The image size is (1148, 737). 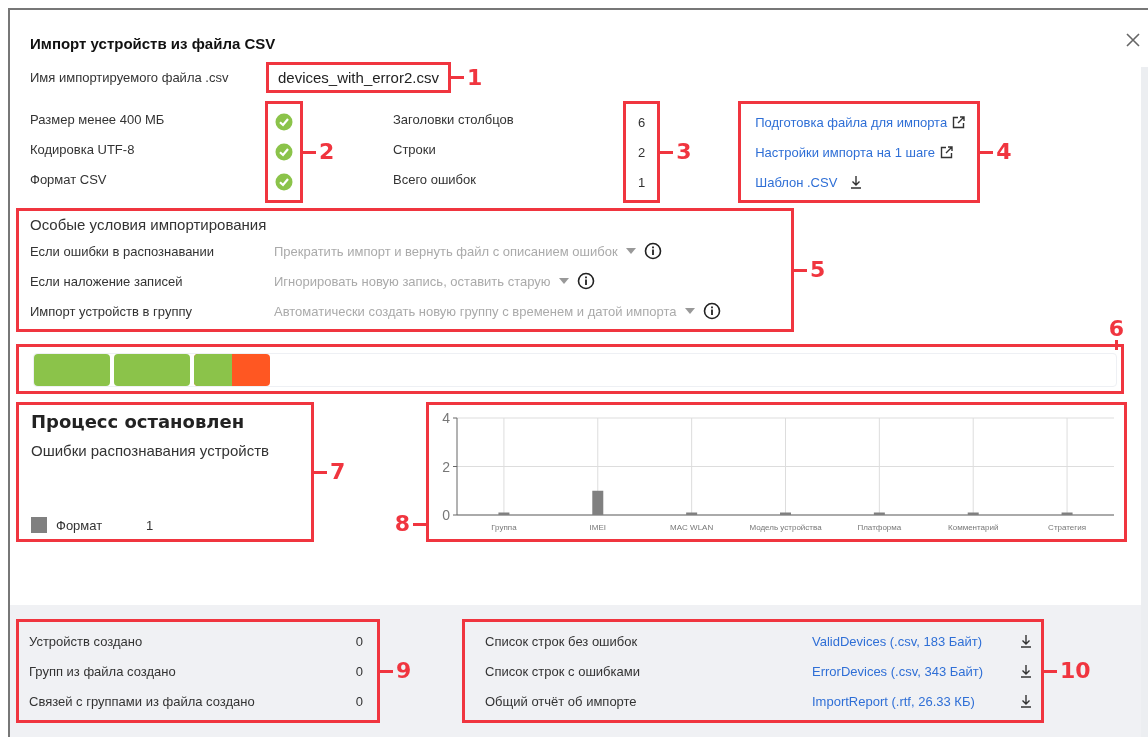 What do you see at coordinates (642, 122) in the screenshot?
I see `stat-value: 6` at bounding box center [642, 122].